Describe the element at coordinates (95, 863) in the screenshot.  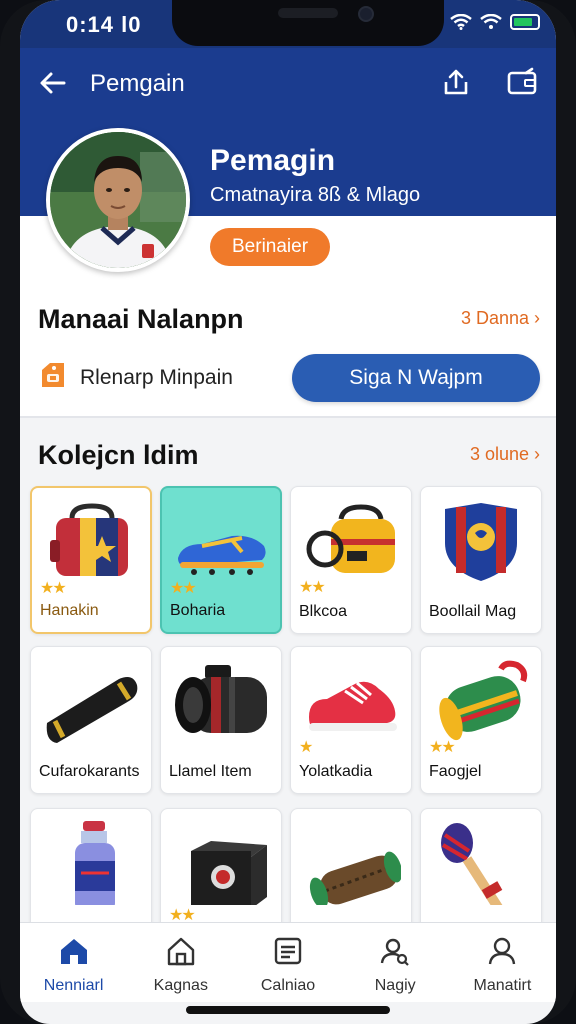
I see `water-bottle-image` at that location.